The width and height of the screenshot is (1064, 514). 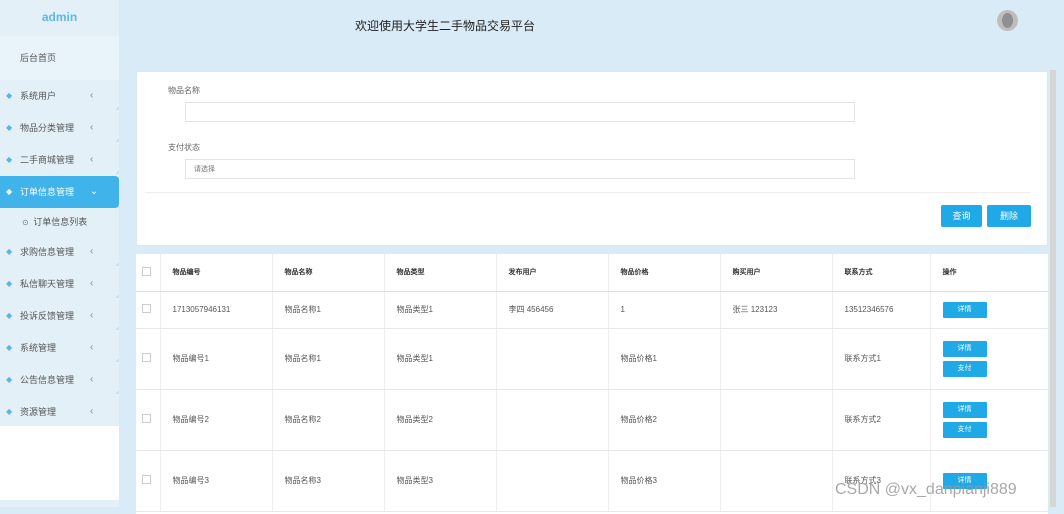 I want to click on column-header: 物品类型, so click(x=440, y=273).